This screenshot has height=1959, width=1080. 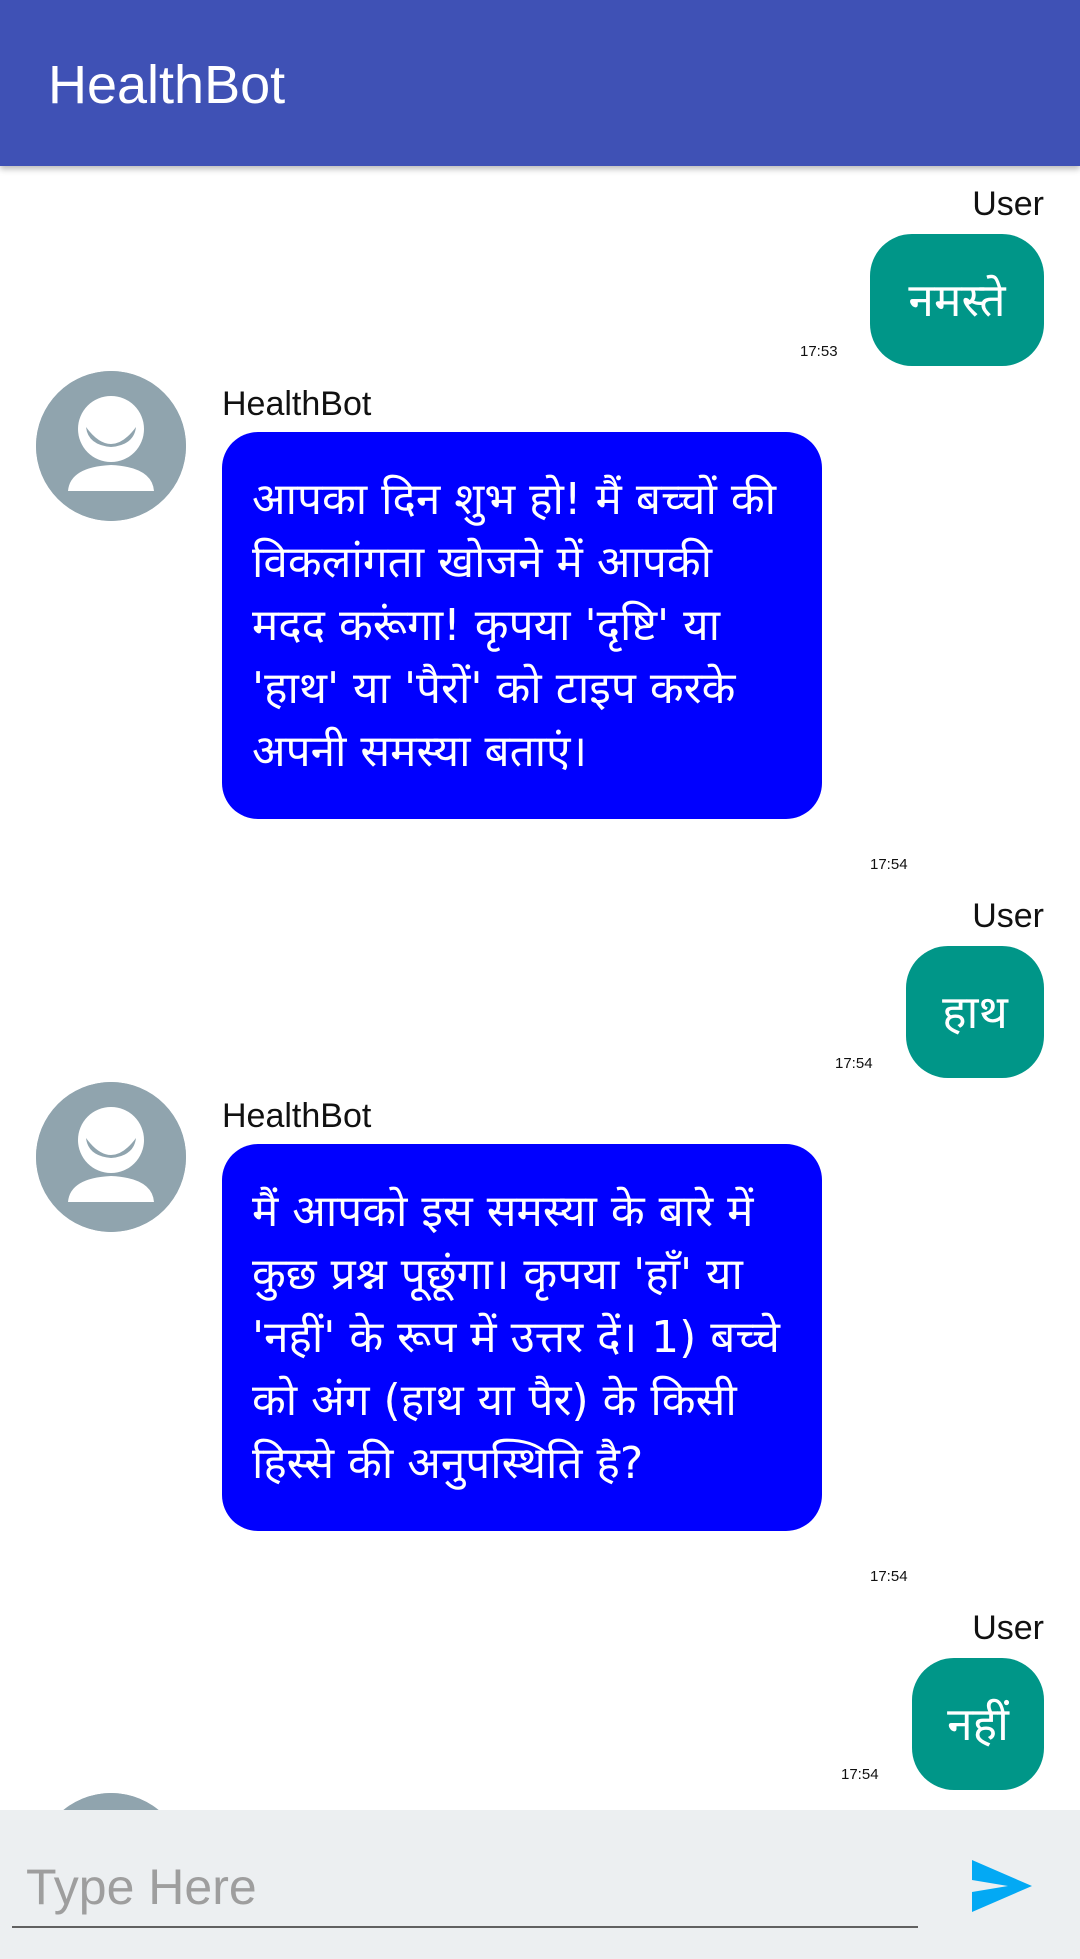 I want to click on message-input, so click(x=465, y=1888).